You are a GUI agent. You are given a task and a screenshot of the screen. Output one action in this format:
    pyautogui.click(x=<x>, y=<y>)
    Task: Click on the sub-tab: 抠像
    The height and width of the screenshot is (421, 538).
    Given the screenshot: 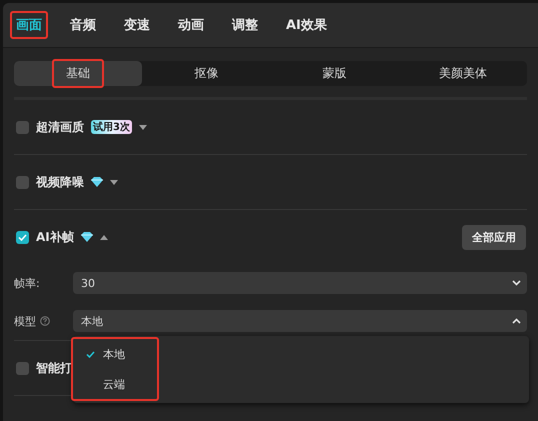 What is the action you would take?
    pyautogui.click(x=206, y=73)
    